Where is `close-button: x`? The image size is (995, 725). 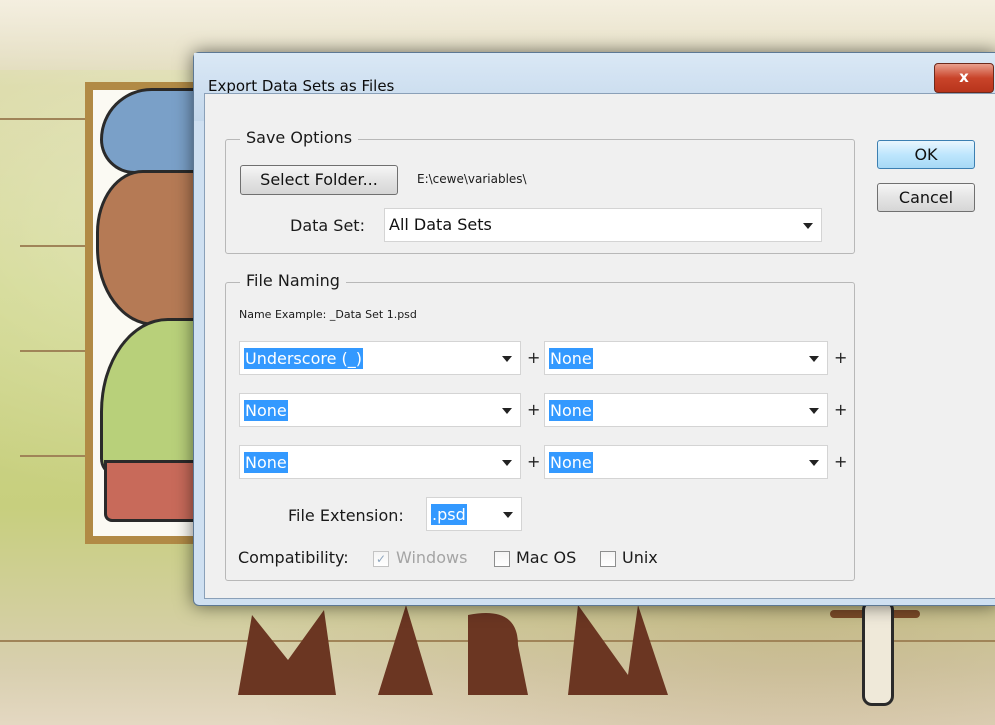
close-button: x is located at coordinates (964, 78).